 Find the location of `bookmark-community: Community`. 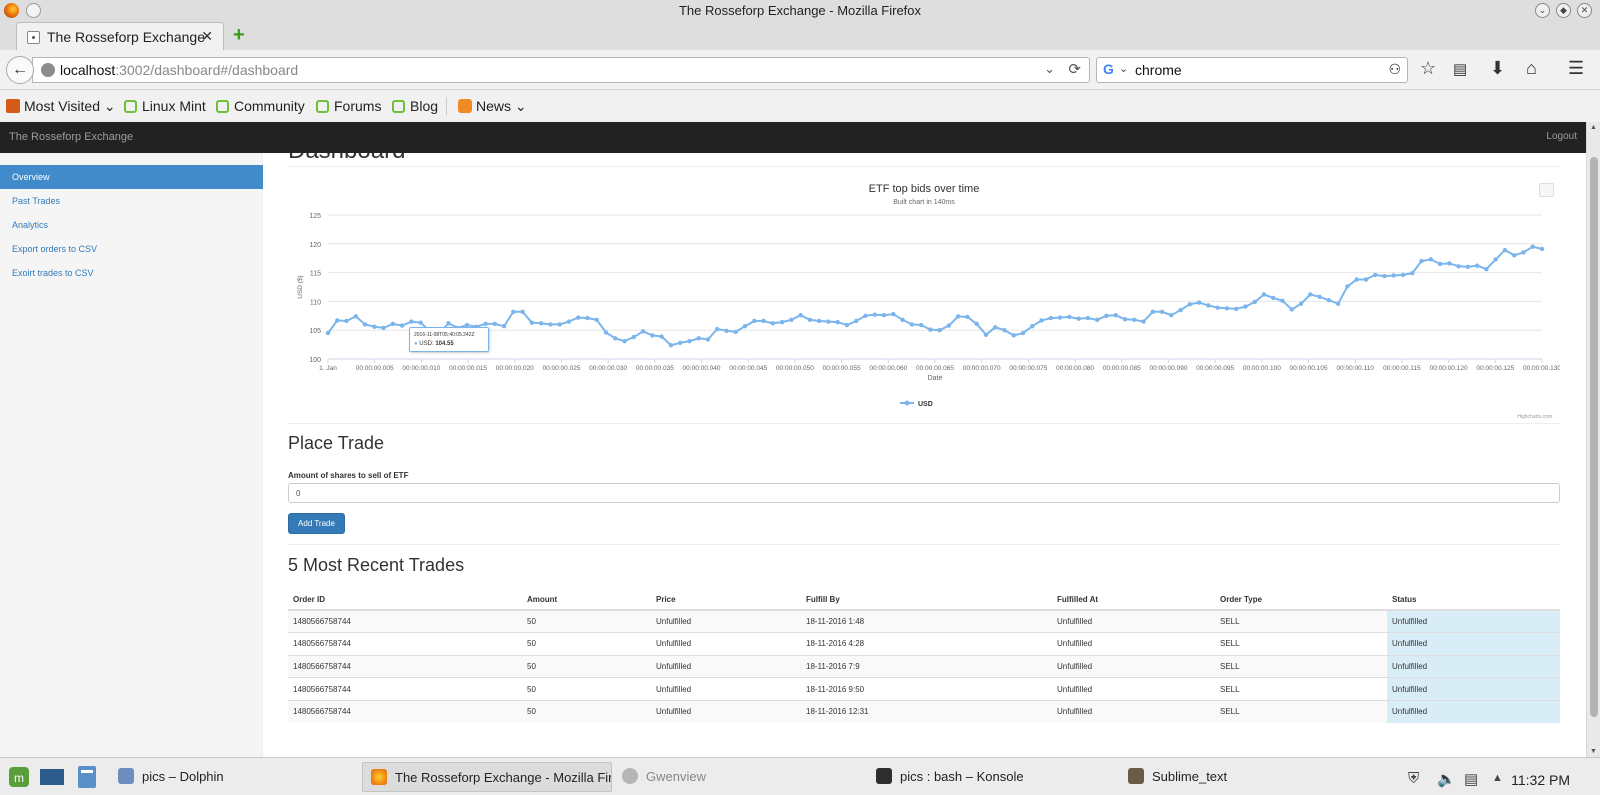

bookmark-community: Community is located at coordinates (260, 106).